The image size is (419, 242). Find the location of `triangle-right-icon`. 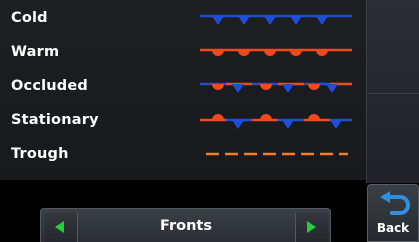

triangle-right-icon is located at coordinates (311, 227).